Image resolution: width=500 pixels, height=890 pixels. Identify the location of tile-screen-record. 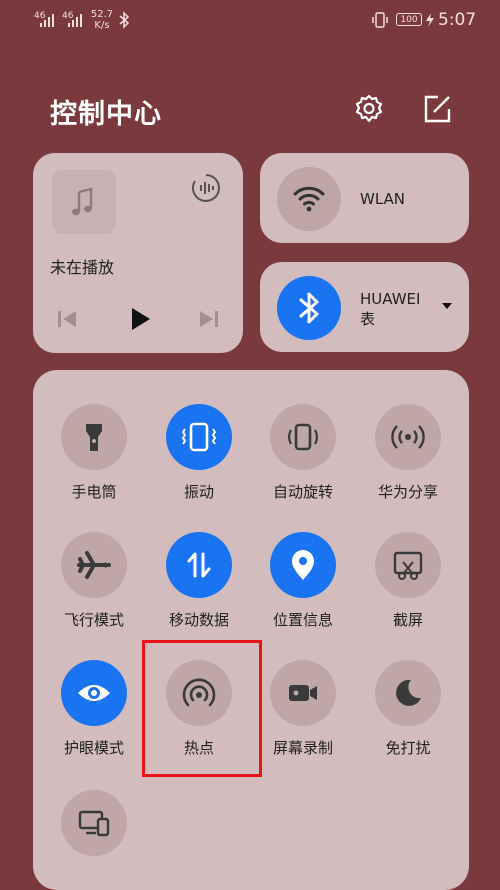
(303, 693).